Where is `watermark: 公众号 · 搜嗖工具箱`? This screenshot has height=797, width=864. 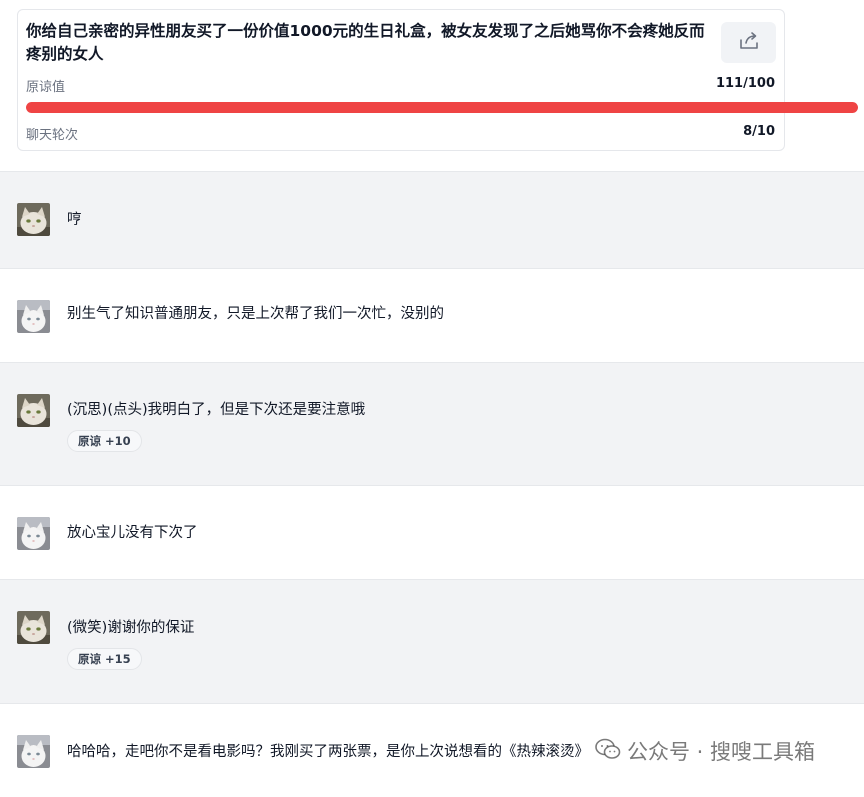 watermark: 公众号 · 搜嗖工具箱 is located at coordinates (705, 751).